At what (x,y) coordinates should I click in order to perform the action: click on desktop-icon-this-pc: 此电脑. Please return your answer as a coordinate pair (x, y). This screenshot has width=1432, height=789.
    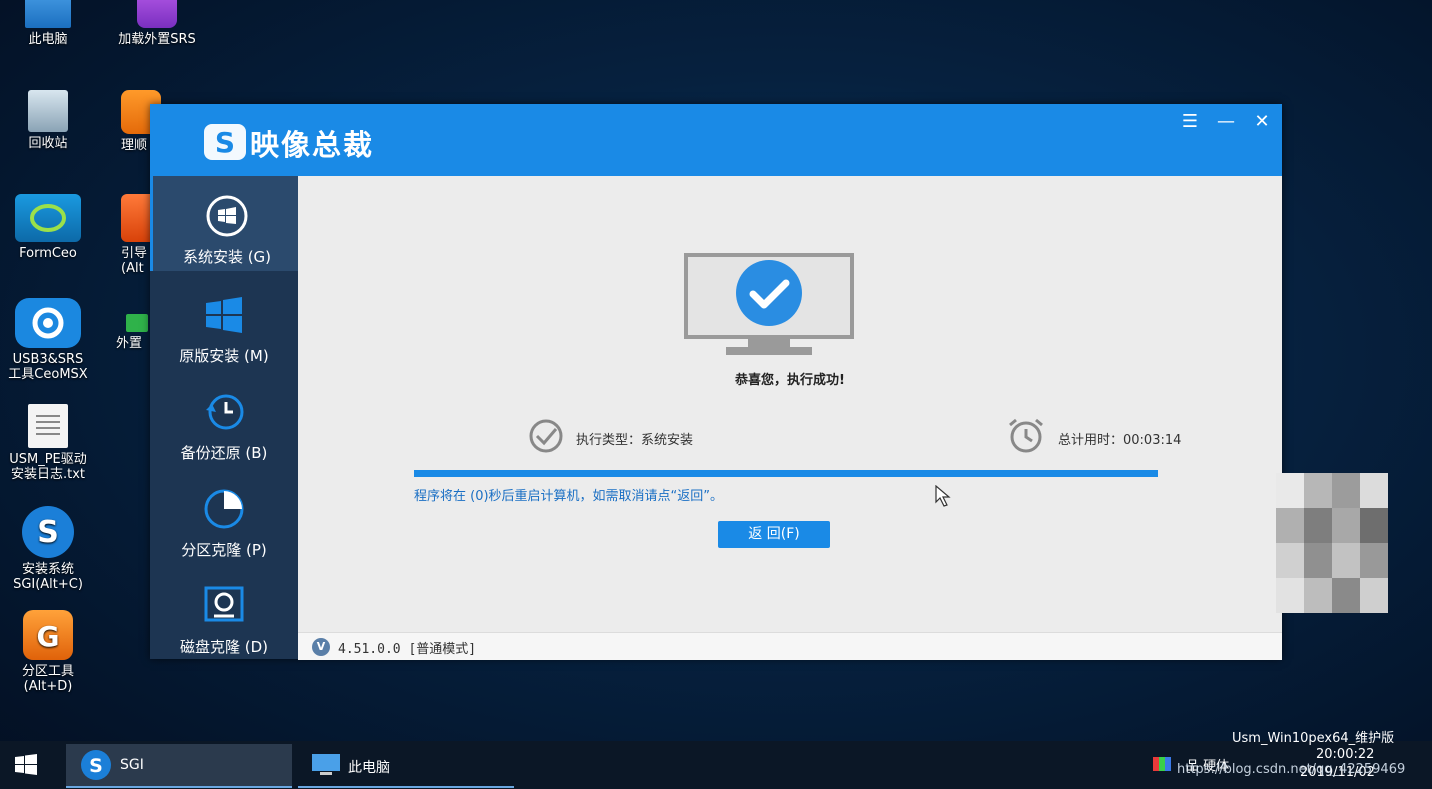
    Looking at the image, I should click on (48, 23).